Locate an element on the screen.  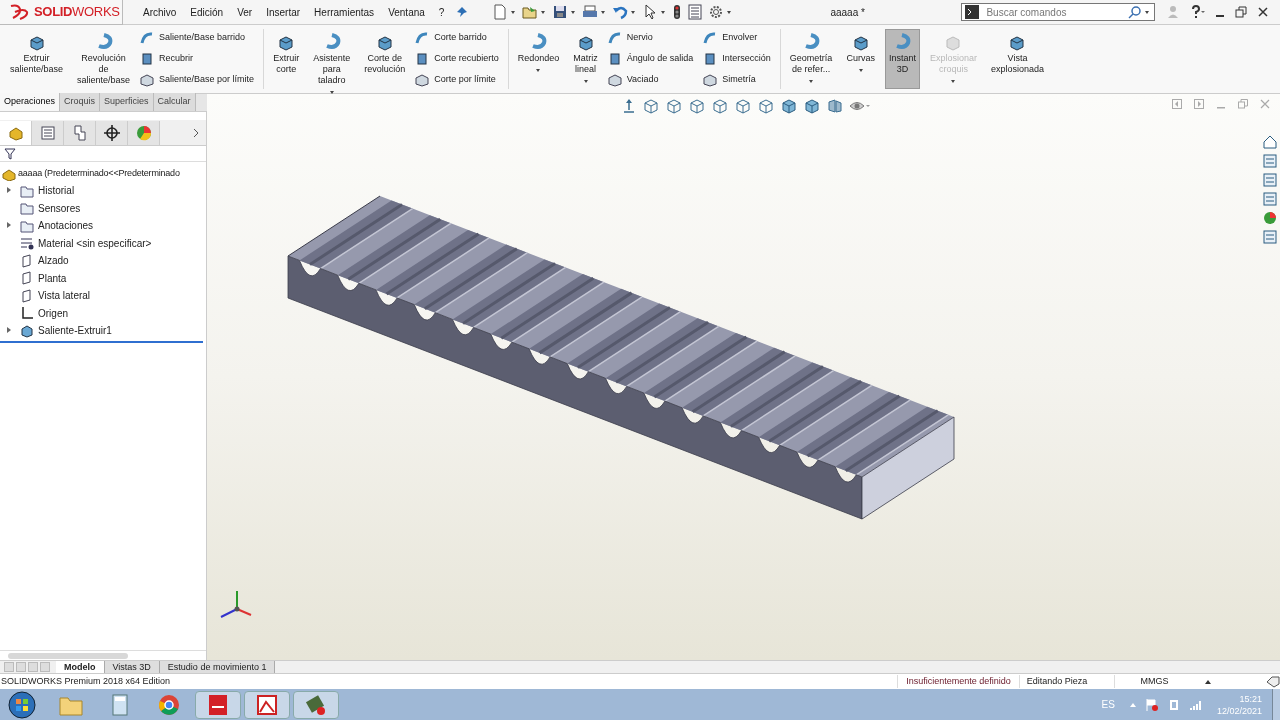
ribbon-button: Instant 3D is located at coordinates (902, 59).